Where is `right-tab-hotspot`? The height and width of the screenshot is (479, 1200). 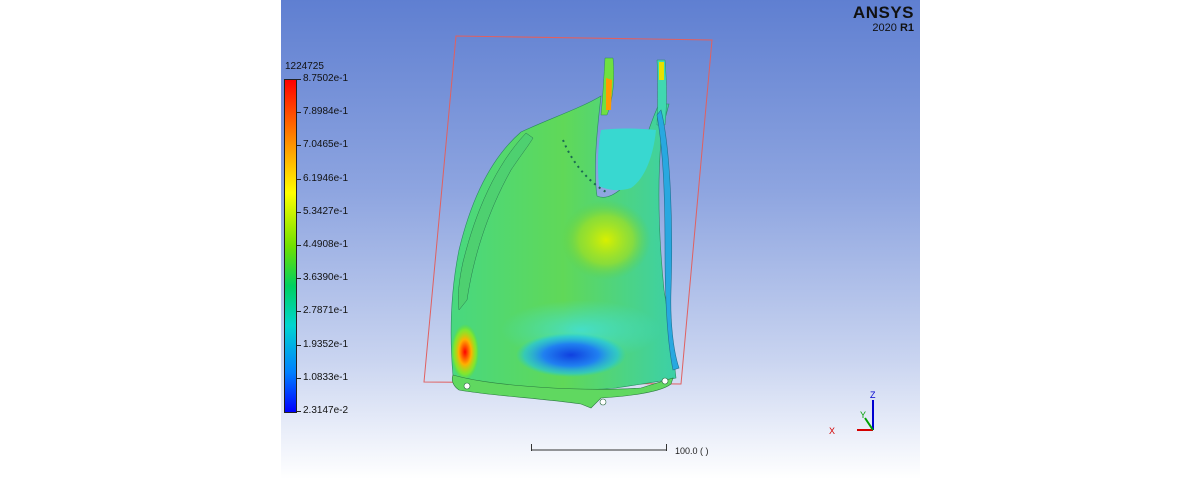
right-tab-hotspot is located at coordinates (661, 71).